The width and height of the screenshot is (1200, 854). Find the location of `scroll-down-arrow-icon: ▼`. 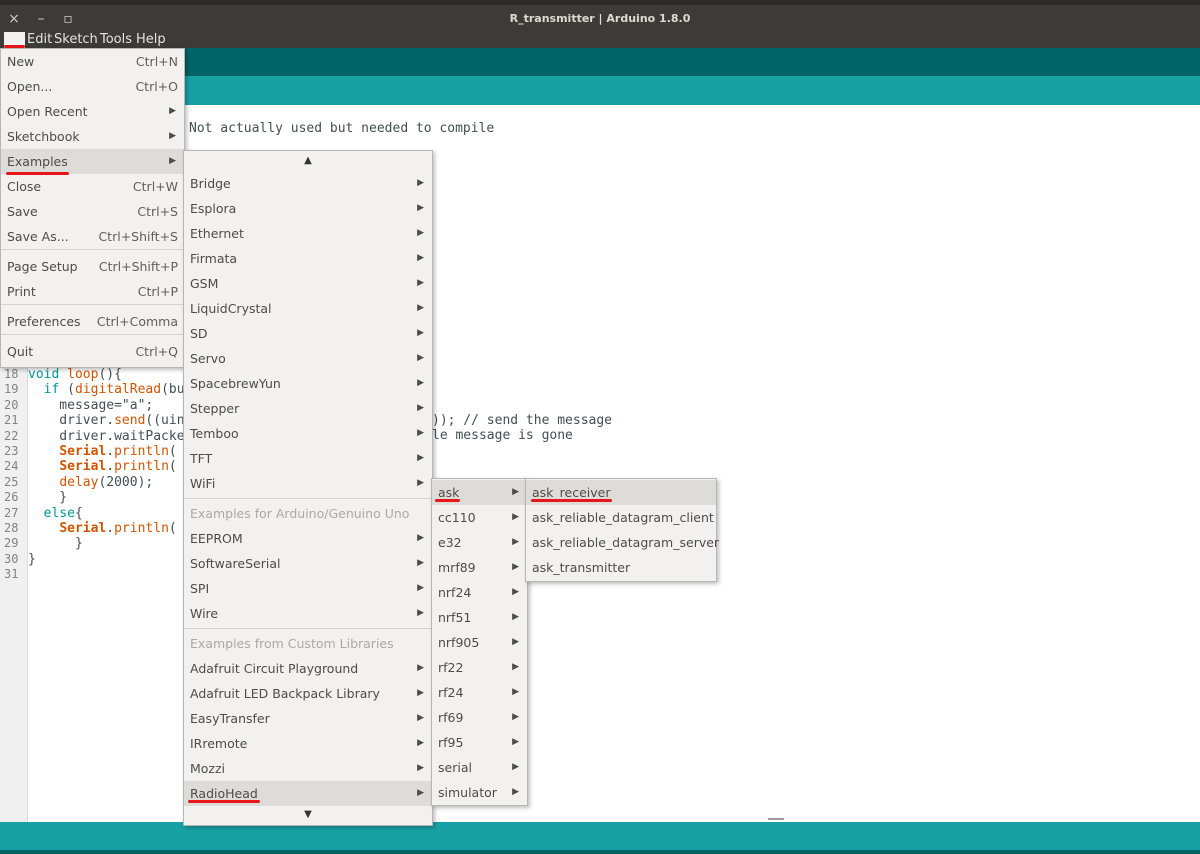

scroll-down-arrow-icon: ▼ is located at coordinates (308, 816).